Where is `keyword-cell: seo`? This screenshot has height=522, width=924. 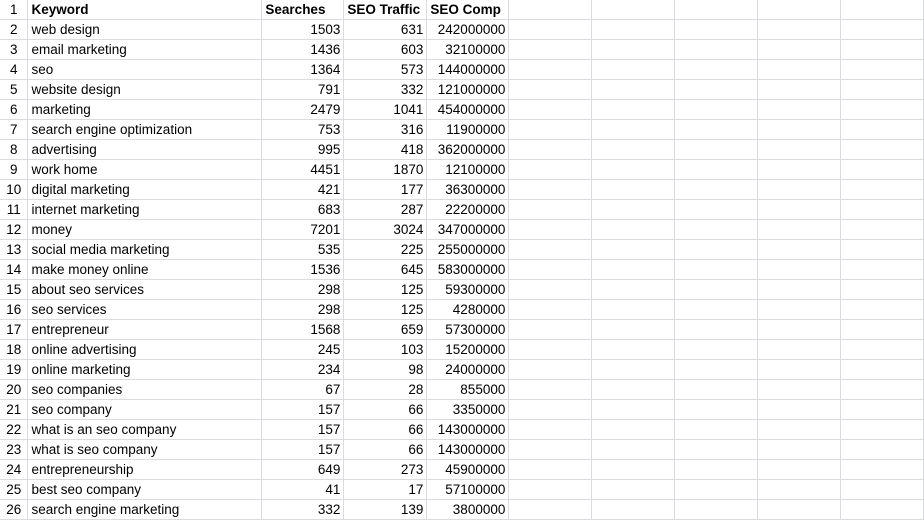
keyword-cell: seo is located at coordinates (145, 69).